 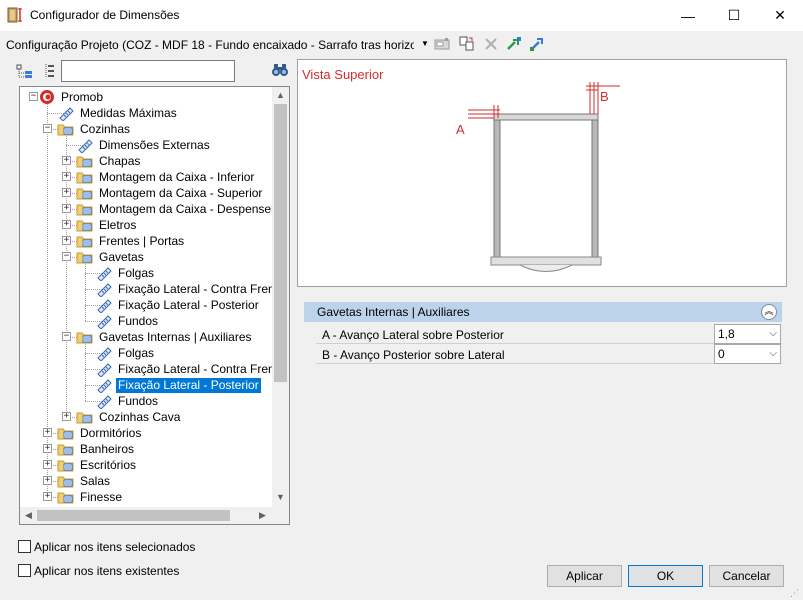 I want to click on scroll-right-icon: ▶, so click(x=262, y=515).